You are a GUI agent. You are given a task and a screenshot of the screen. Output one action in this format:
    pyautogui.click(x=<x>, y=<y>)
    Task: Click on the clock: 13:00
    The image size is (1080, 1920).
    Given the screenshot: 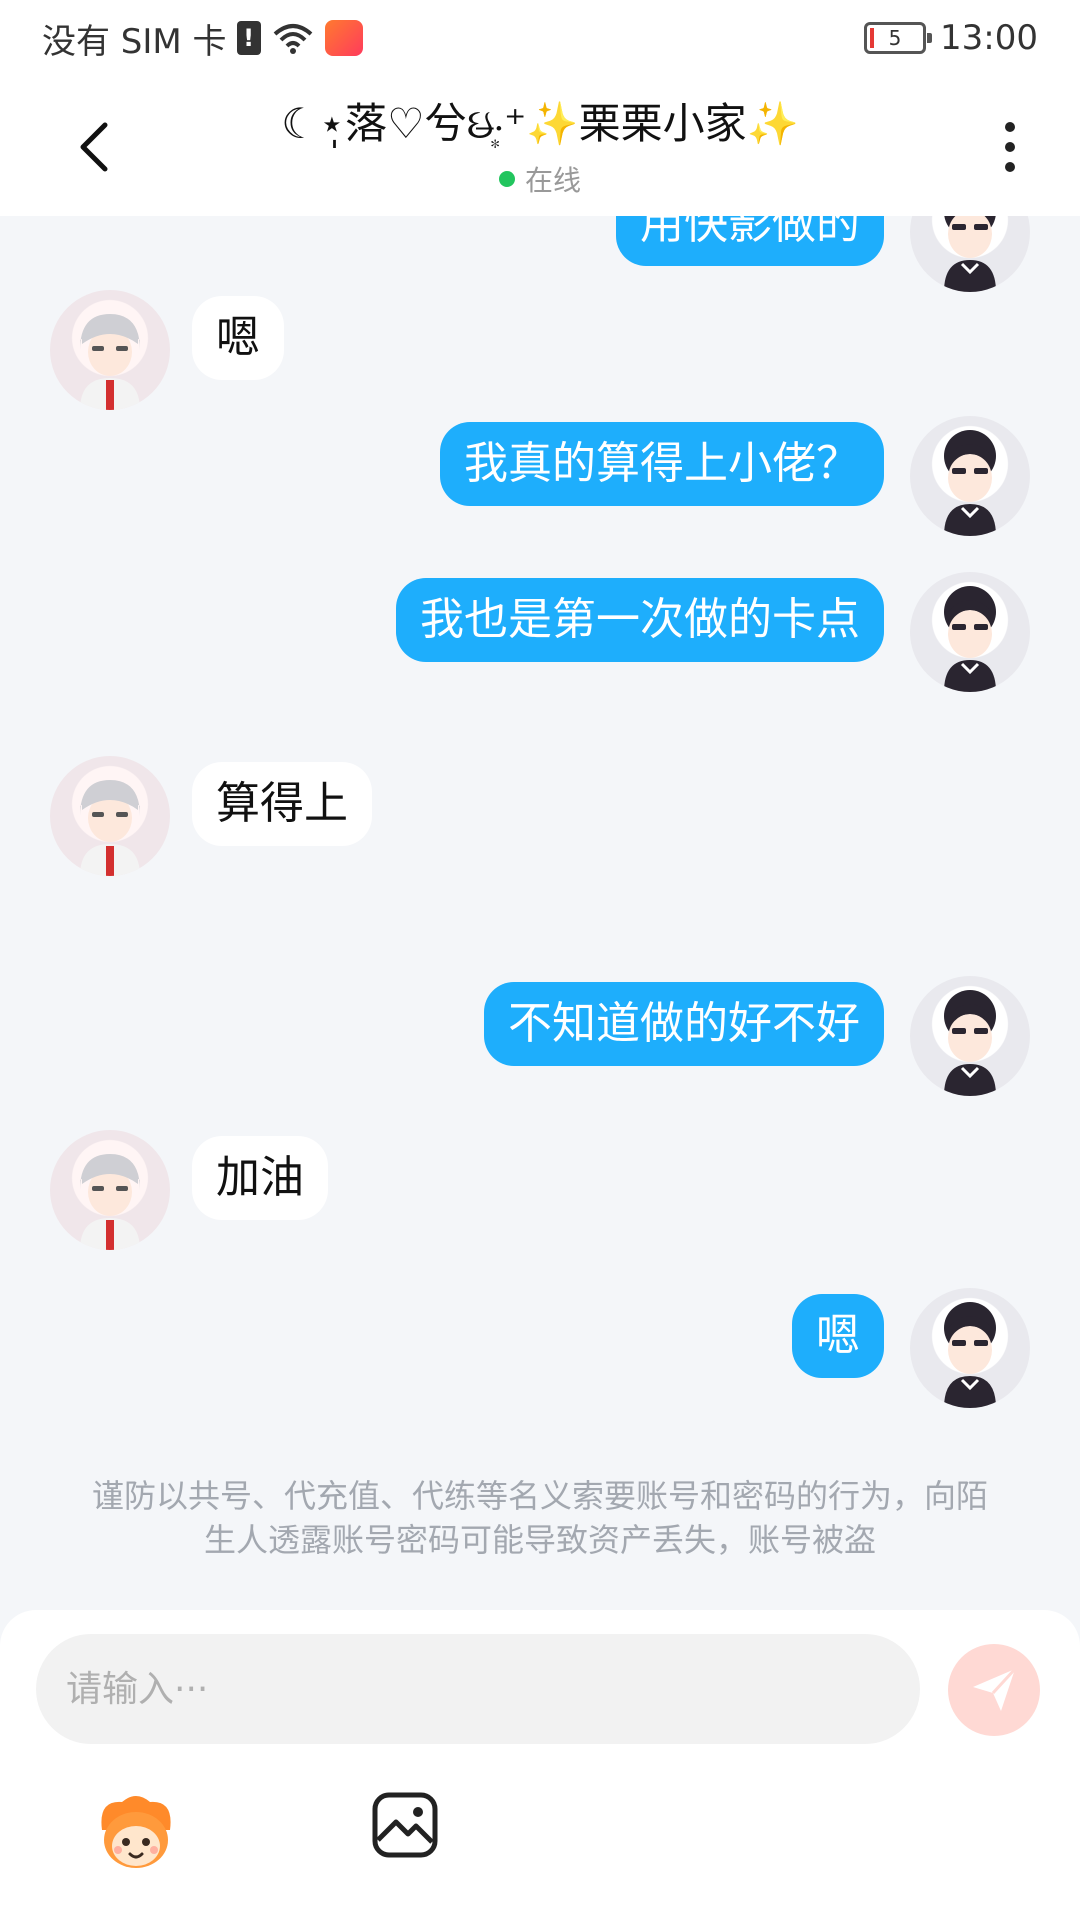 What is the action you would take?
    pyautogui.click(x=989, y=38)
    